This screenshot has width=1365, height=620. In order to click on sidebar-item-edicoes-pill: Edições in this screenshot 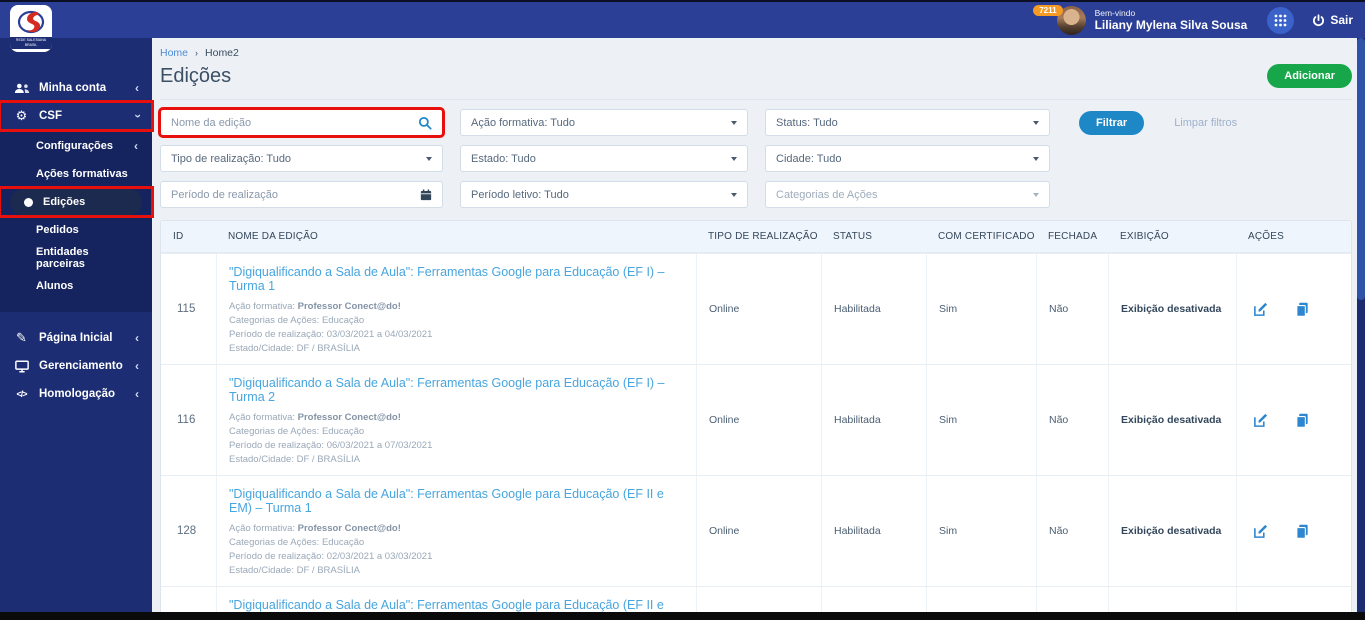, I will do `click(76, 202)`.